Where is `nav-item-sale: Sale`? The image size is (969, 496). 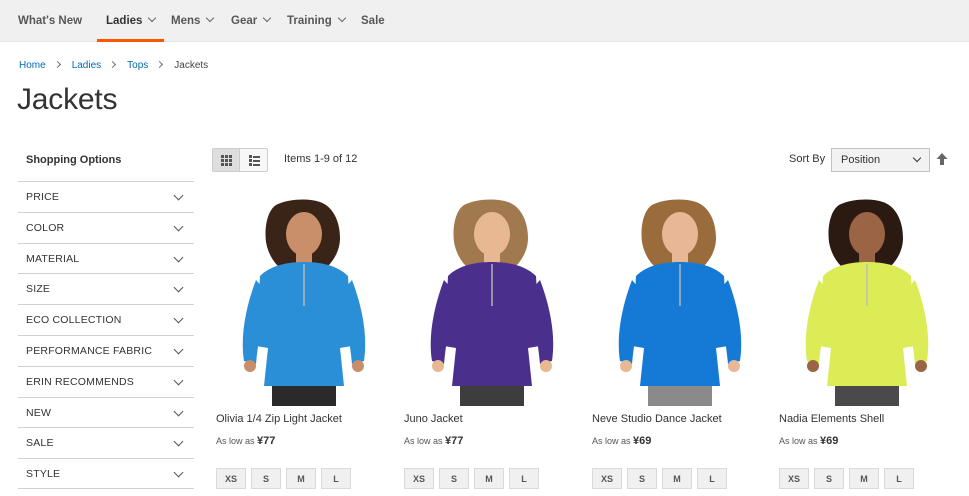 nav-item-sale: Sale is located at coordinates (373, 21).